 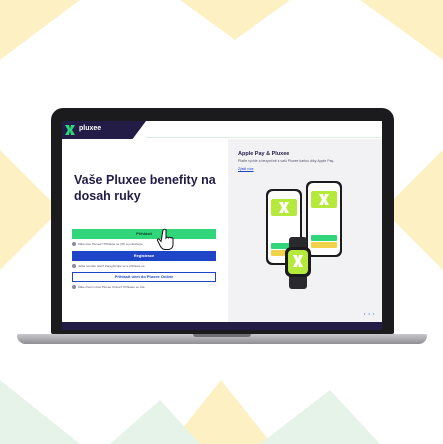 I want to click on watch-screen, so click(x=298, y=262).